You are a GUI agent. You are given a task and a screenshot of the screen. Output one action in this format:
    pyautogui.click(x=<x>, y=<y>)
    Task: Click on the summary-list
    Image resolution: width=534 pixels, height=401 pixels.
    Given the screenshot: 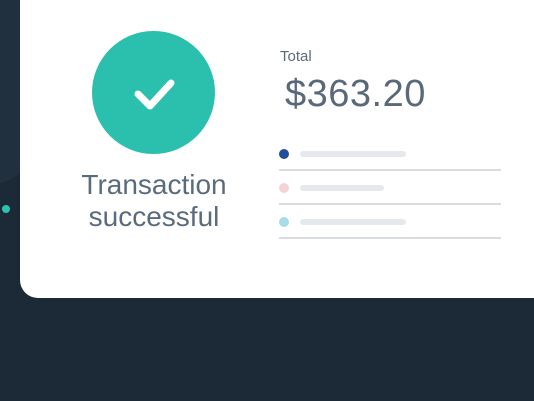 What is the action you would take?
    pyautogui.click(x=390, y=188)
    